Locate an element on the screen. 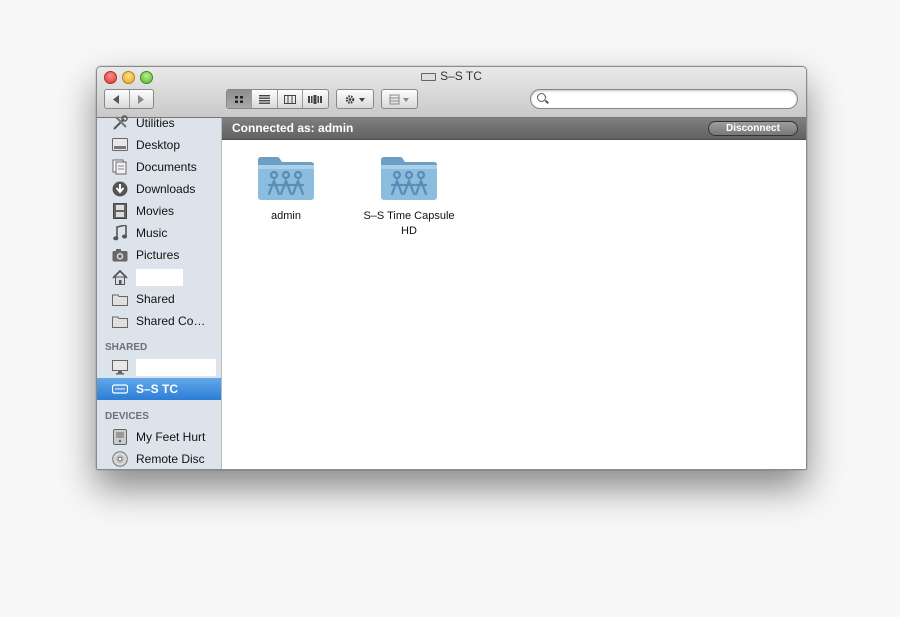 The width and height of the screenshot is (900, 617). action-button-group is located at coordinates (355, 99).